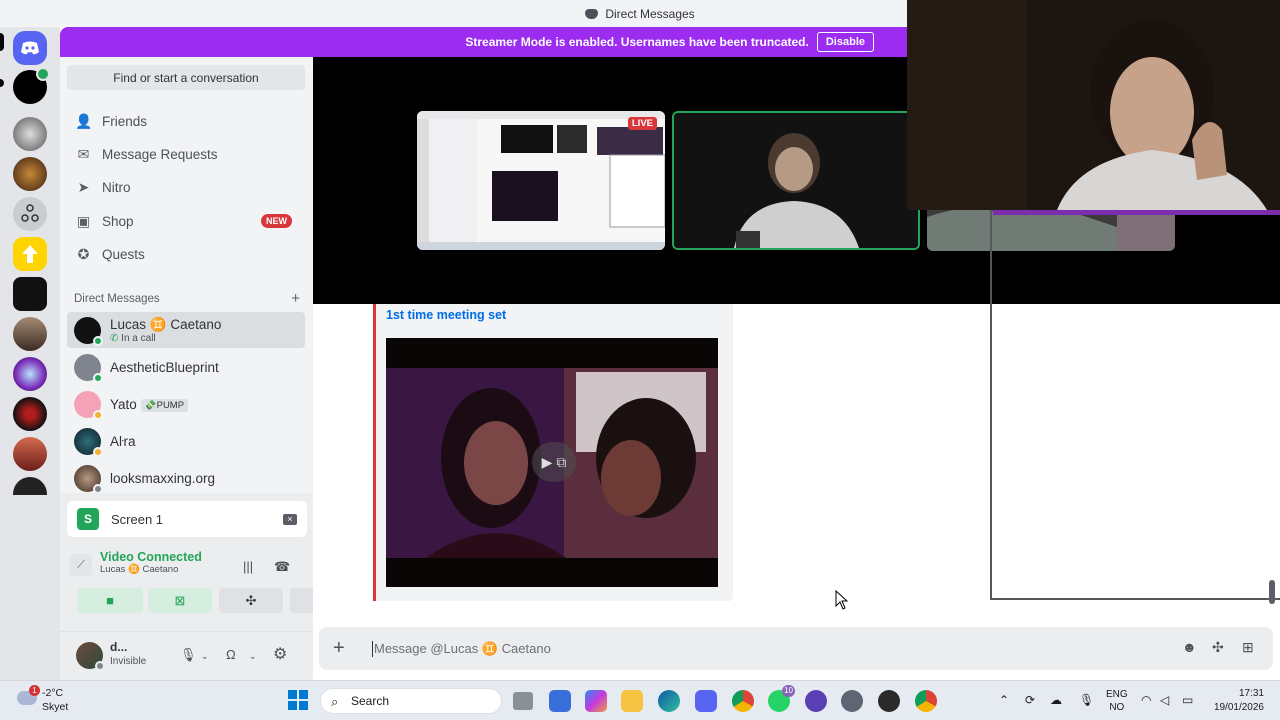  Describe the element at coordinates (187, 519) in the screenshot. I see `screen-share-card: S Screen 1 ×` at that location.